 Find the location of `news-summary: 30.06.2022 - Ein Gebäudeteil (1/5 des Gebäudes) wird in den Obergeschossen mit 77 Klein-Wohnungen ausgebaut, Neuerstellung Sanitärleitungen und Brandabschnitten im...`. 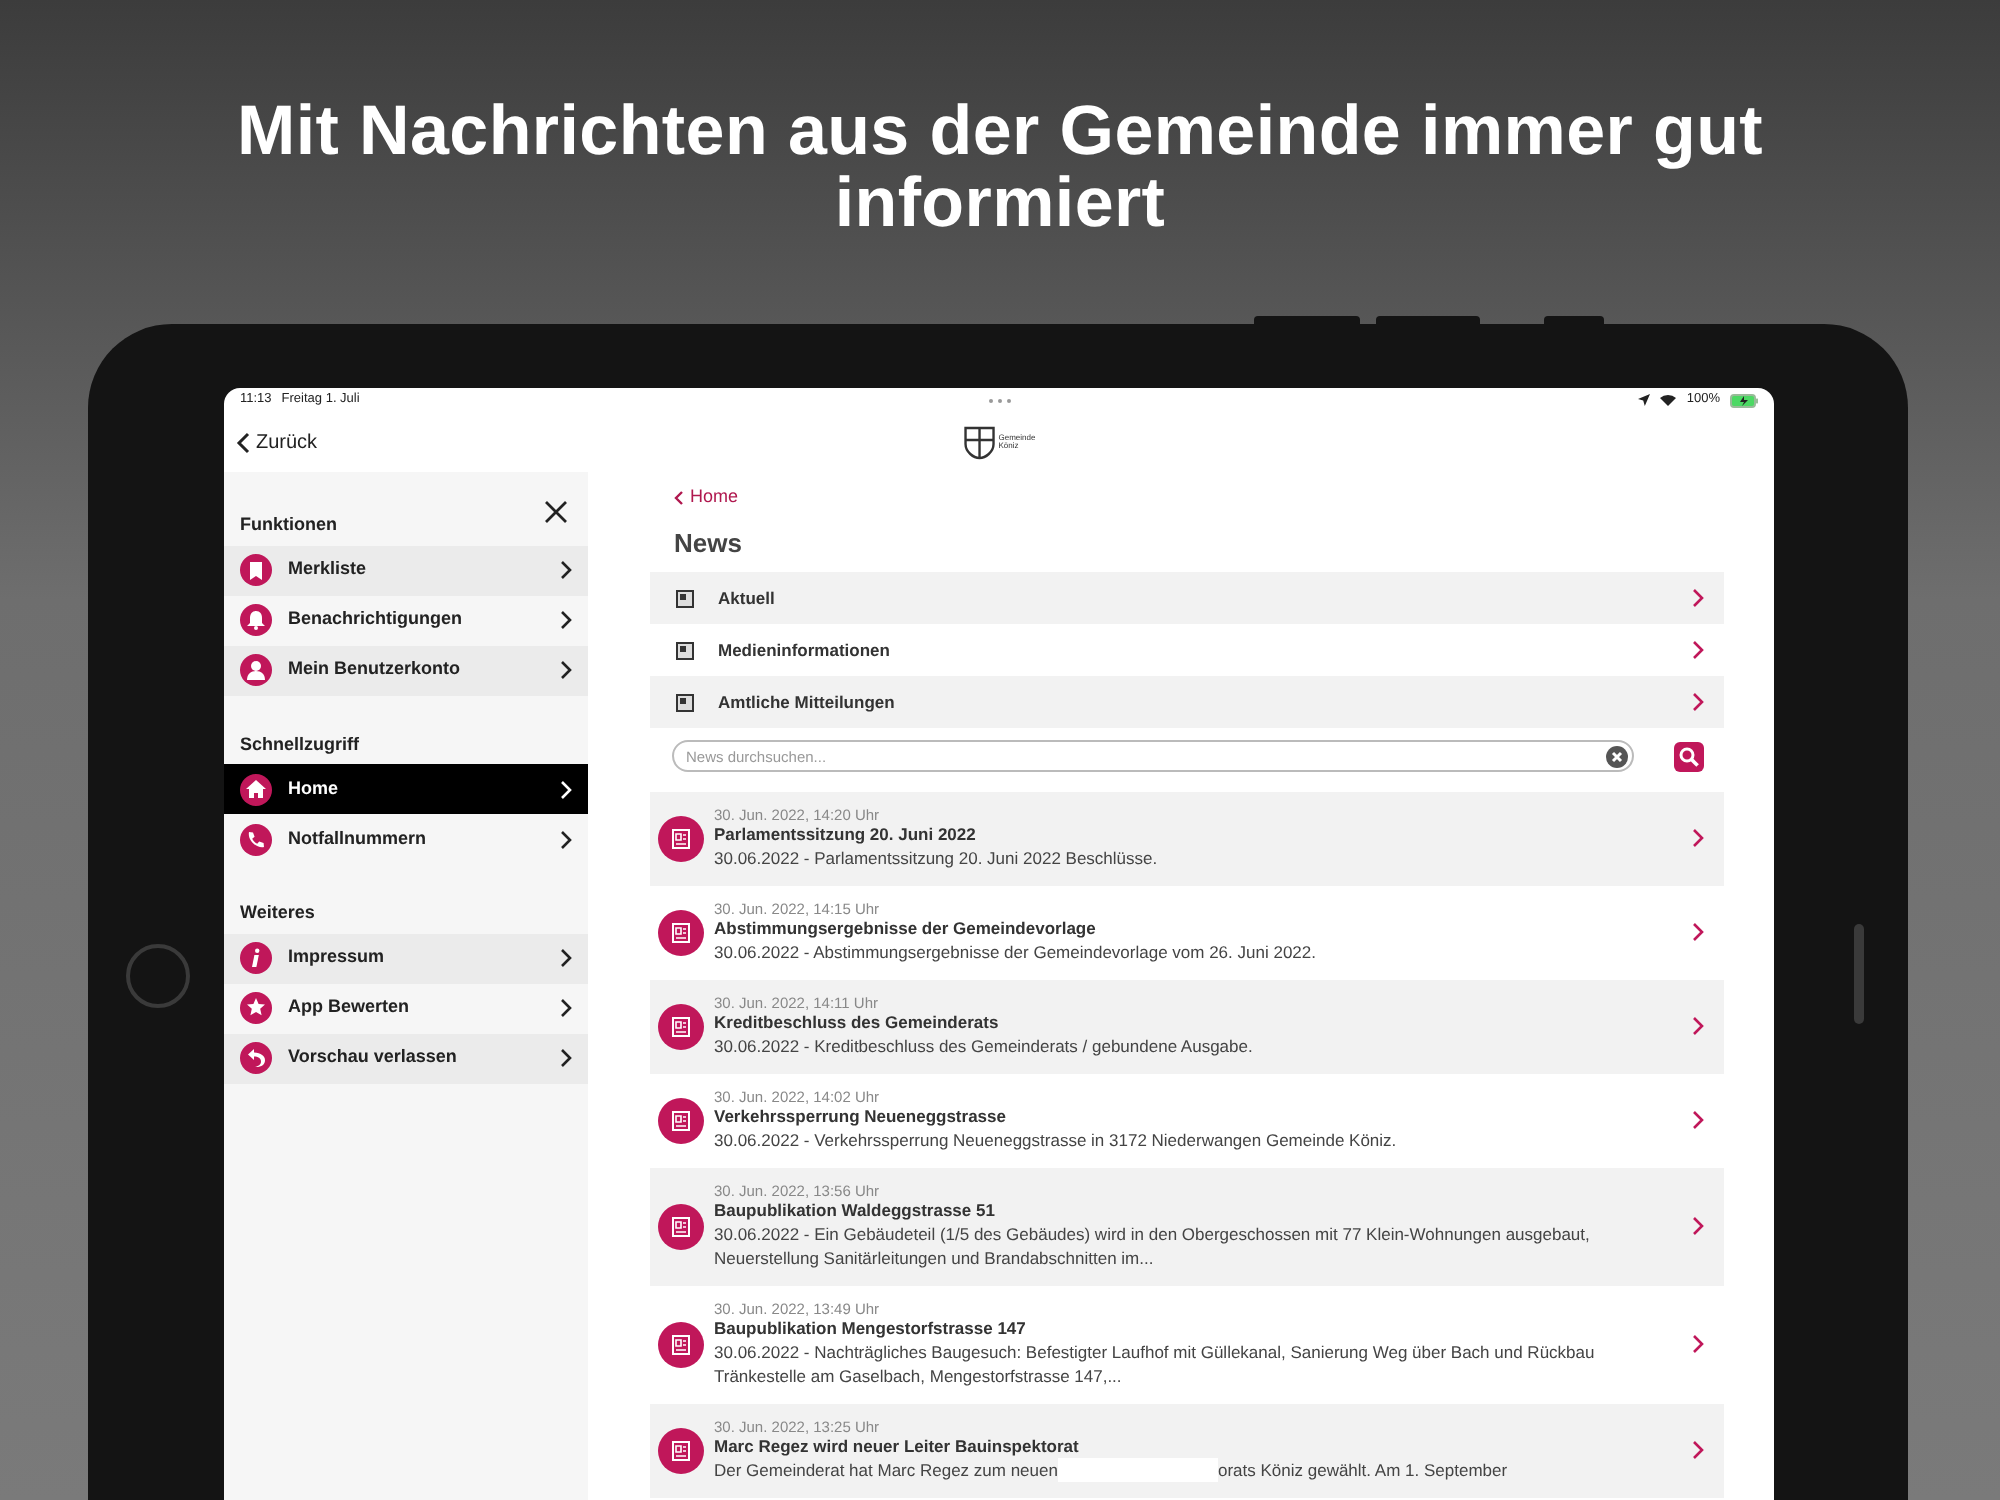

news-summary: 30.06.2022 - Ein Gebäudeteil (1/5 des Gebäudes) wird in den Obergeschossen mit 77 Klein-Wohnungen ausgebaut, Neuerstellung Sanitärleitungen und Brandabschnitten im... is located at coordinates (1153, 1246).